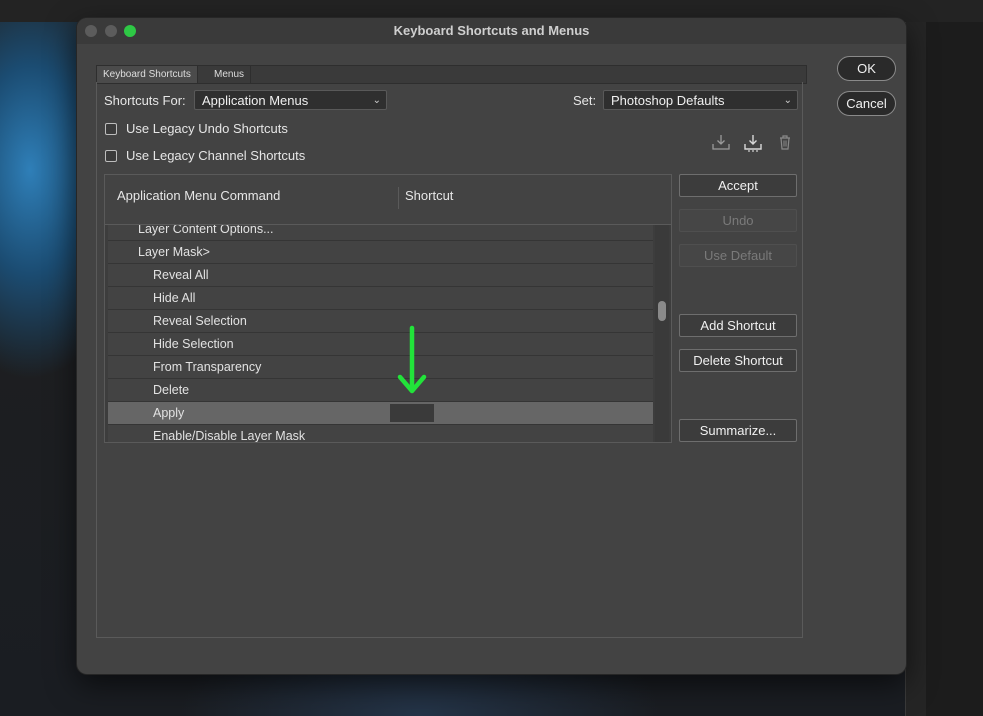 The width and height of the screenshot is (983, 716). Describe the element at coordinates (380, 252) in the screenshot. I see `table-row: Layer Mask>` at that location.